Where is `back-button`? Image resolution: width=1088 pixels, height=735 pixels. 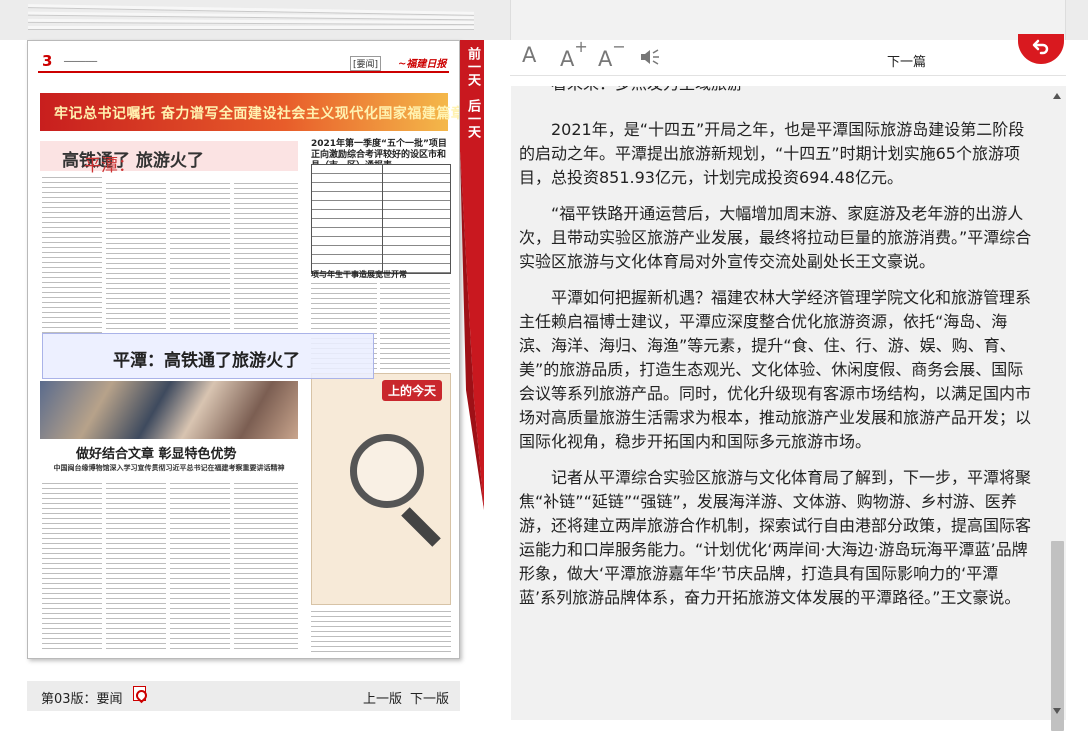 back-button is located at coordinates (1041, 49).